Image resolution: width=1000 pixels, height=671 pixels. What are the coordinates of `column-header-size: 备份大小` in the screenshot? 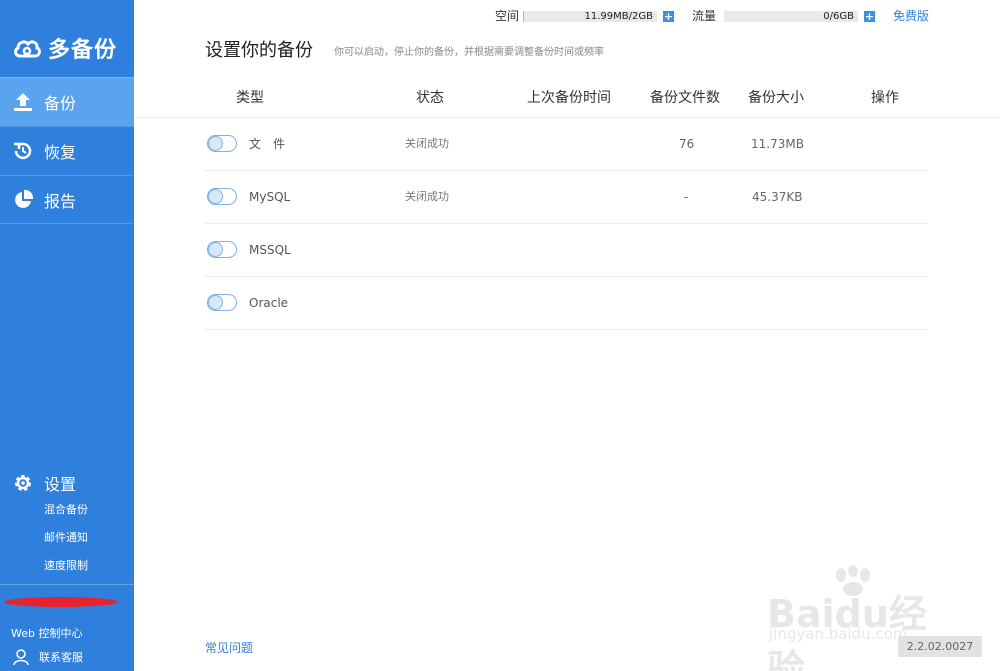 It's located at (776, 98).